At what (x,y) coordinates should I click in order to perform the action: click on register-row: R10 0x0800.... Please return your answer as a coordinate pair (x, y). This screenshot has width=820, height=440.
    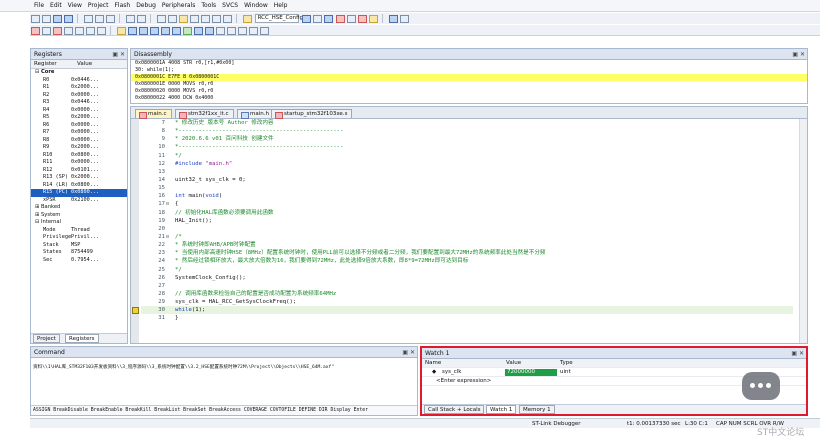
    Looking at the image, I should click on (79, 156).